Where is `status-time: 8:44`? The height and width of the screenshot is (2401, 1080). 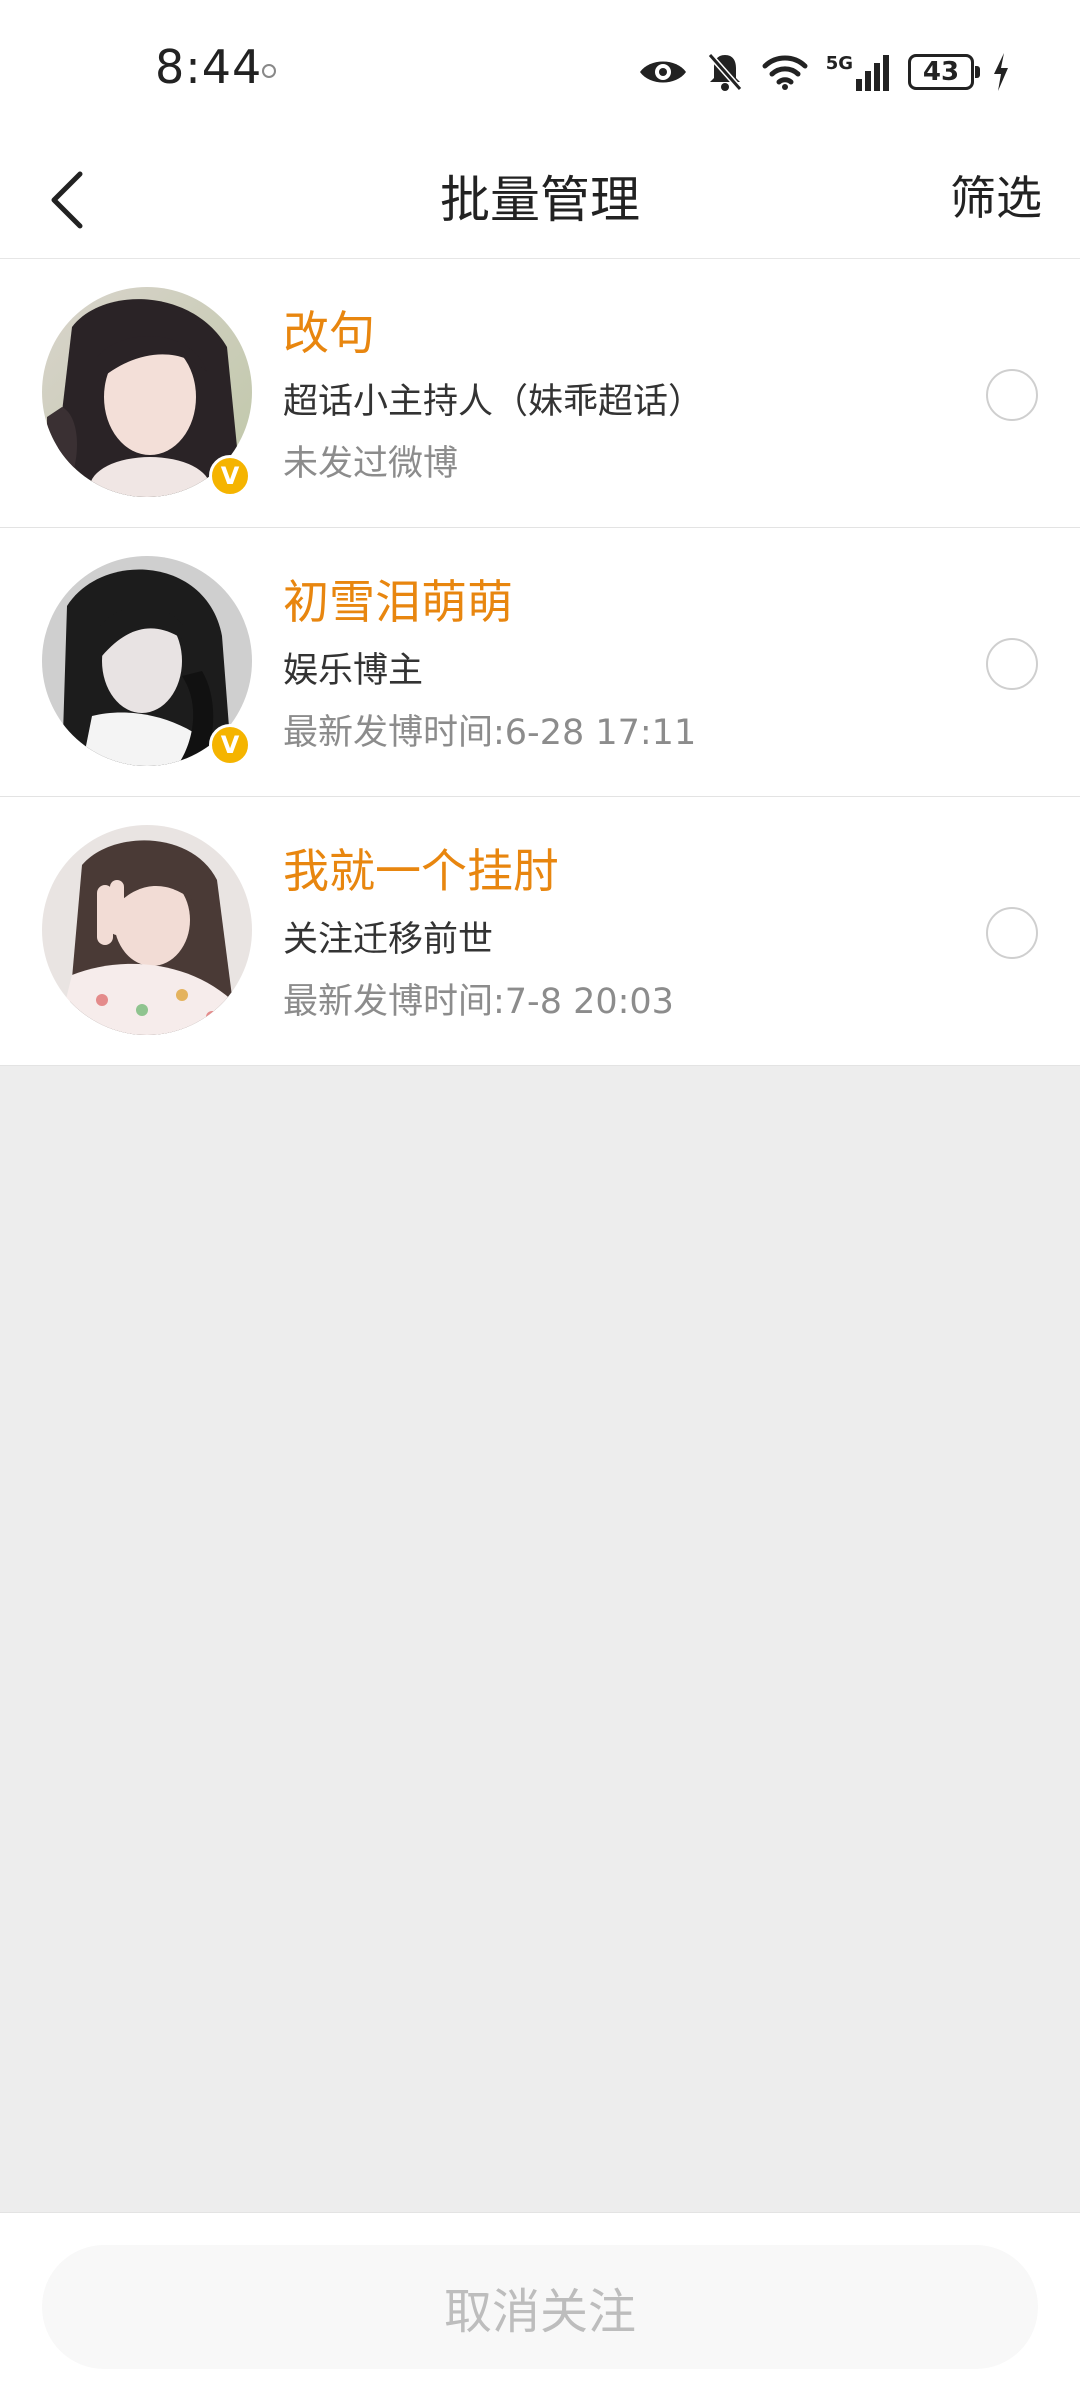 status-time: 8:44 is located at coordinates (209, 67).